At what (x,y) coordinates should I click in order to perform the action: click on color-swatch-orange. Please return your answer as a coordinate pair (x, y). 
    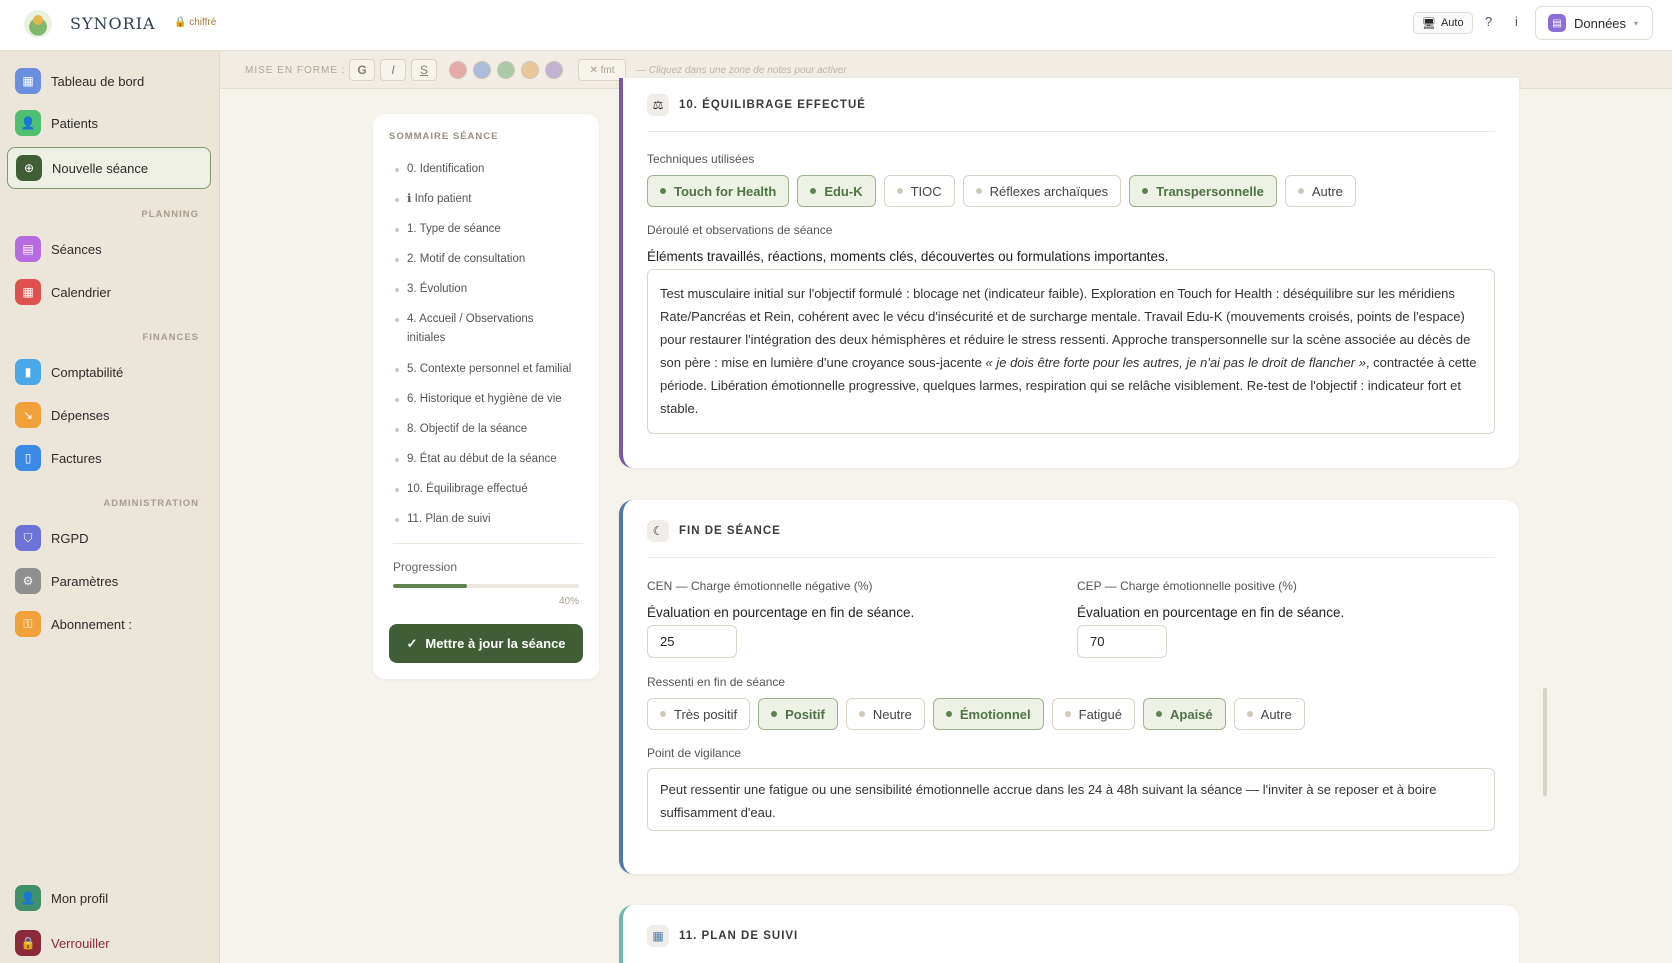
    Looking at the image, I should click on (530, 70).